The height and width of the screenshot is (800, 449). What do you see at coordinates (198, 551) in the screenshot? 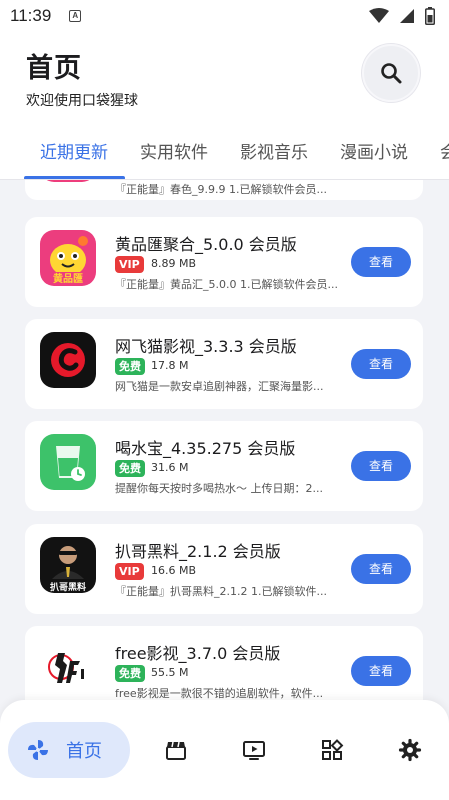
I see `app-name: 扒哥黑料_2.1.2 会员版` at bounding box center [198, 551].